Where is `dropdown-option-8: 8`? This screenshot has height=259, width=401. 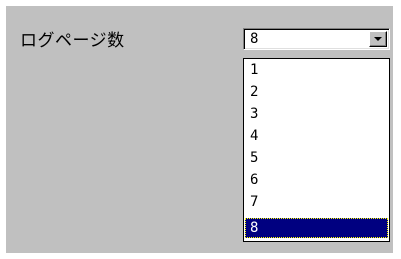 dropdown-option-8: 8 is located at coordinates (316, 228).